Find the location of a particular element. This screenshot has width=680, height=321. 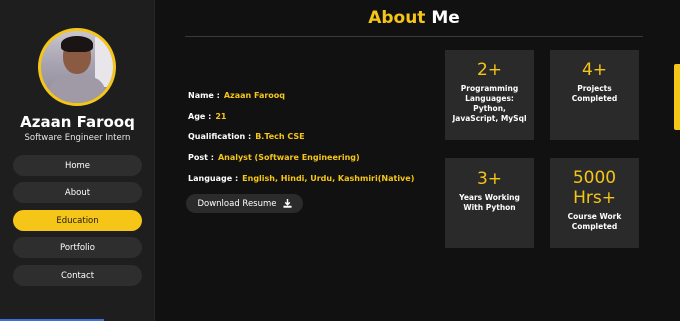

download-resume-label: Download Resume is located at coordinates (237, 203).